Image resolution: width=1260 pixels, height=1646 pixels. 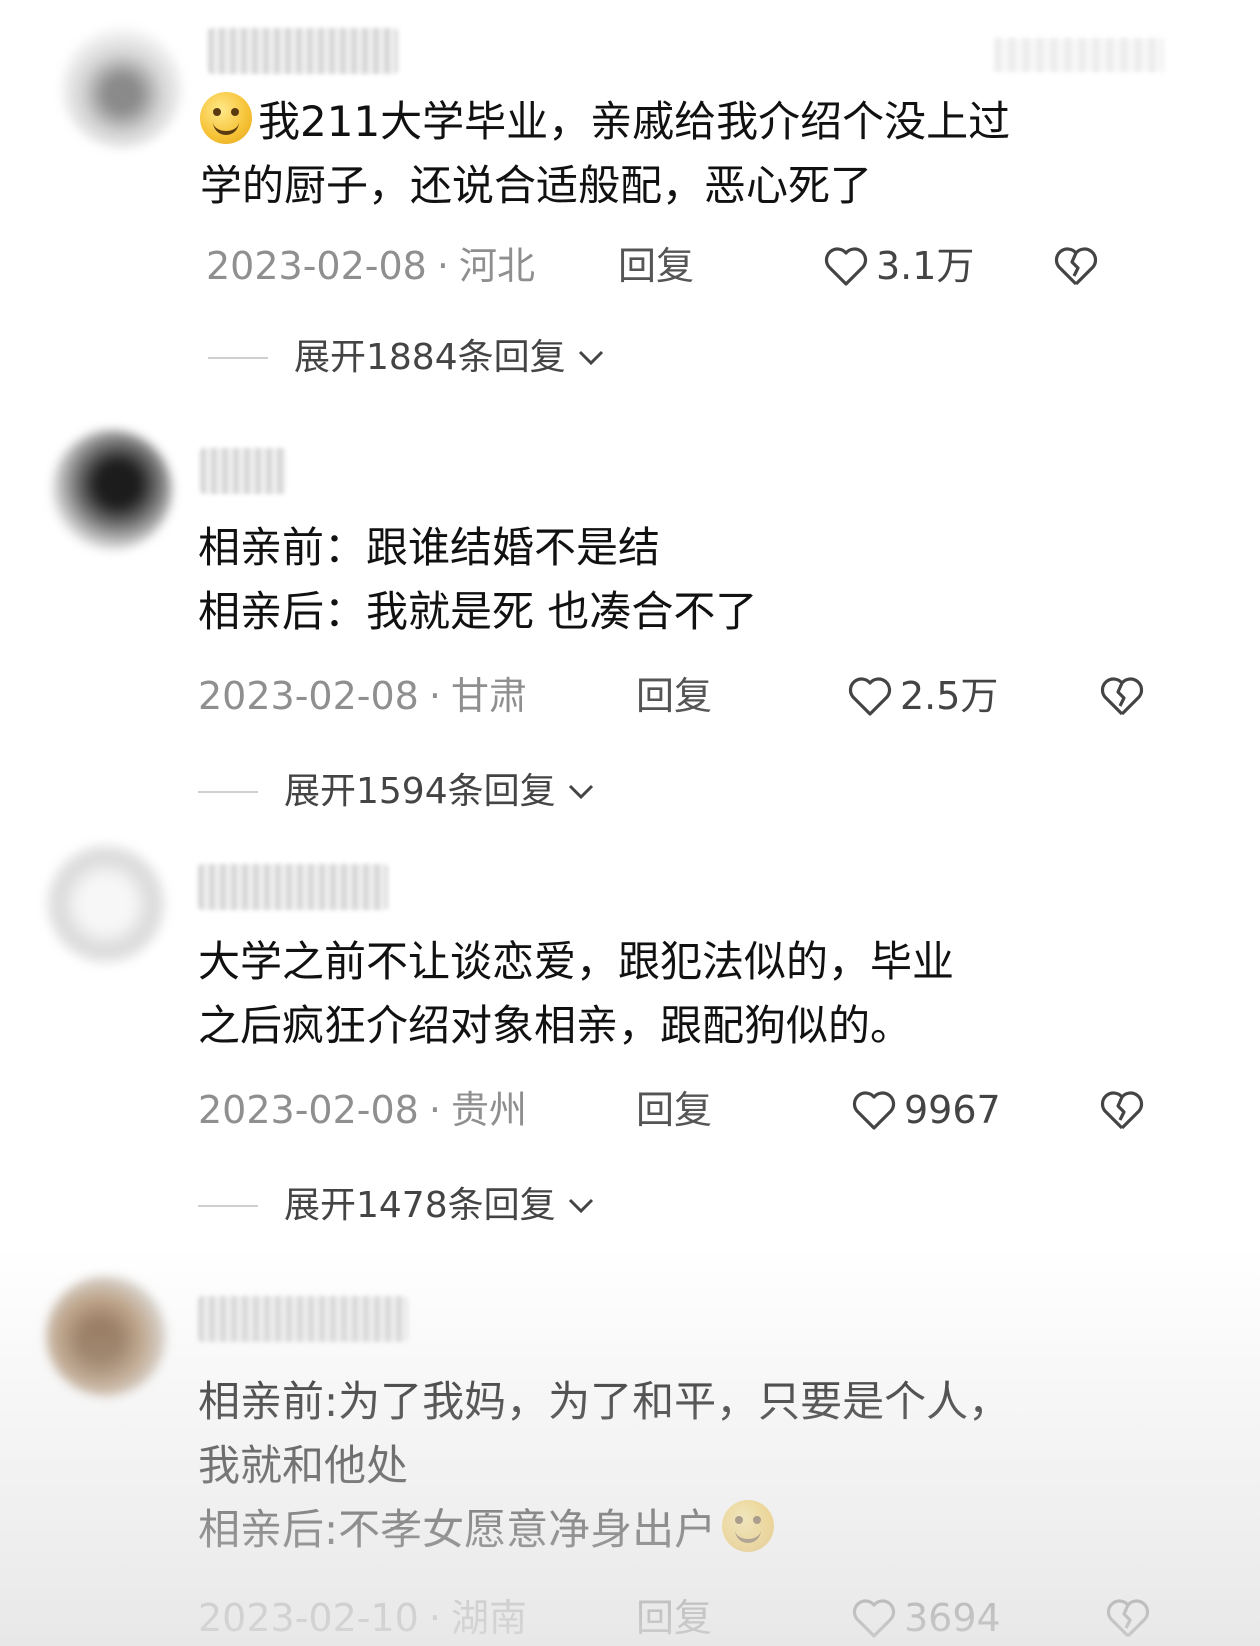 What do you see at coordinates (308, 1618) in the screenshot?
I see `comment-date: 2023-02-10` at bounding box center [308, 1618].